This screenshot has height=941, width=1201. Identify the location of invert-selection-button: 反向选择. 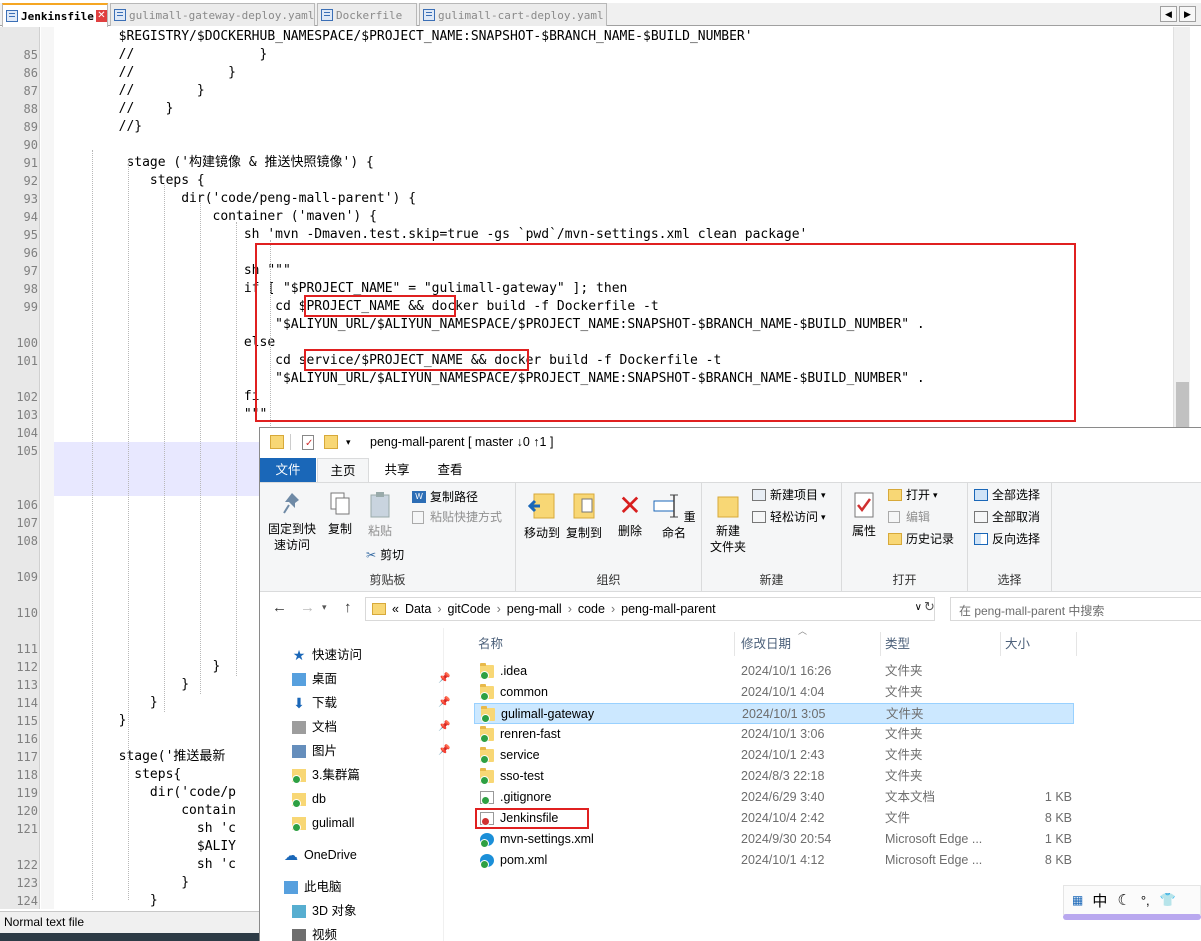
(1007, 539).